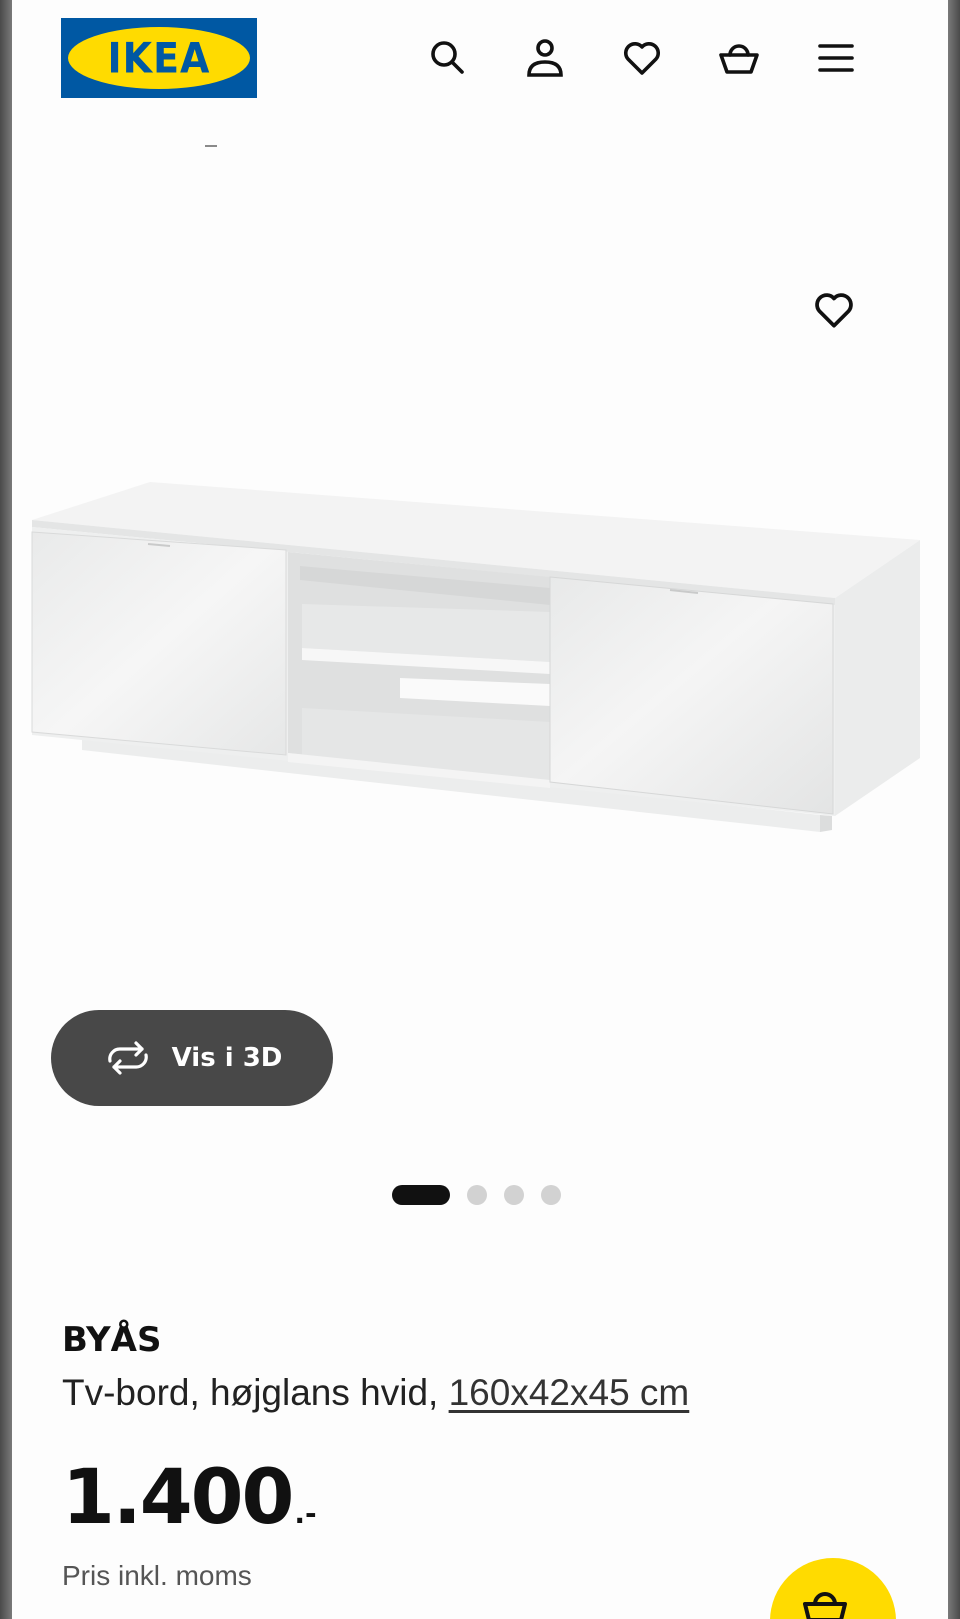  Describe the element at coordinates (833, 1588) in the screenshot. I see `add-to-cart-button` at that location.